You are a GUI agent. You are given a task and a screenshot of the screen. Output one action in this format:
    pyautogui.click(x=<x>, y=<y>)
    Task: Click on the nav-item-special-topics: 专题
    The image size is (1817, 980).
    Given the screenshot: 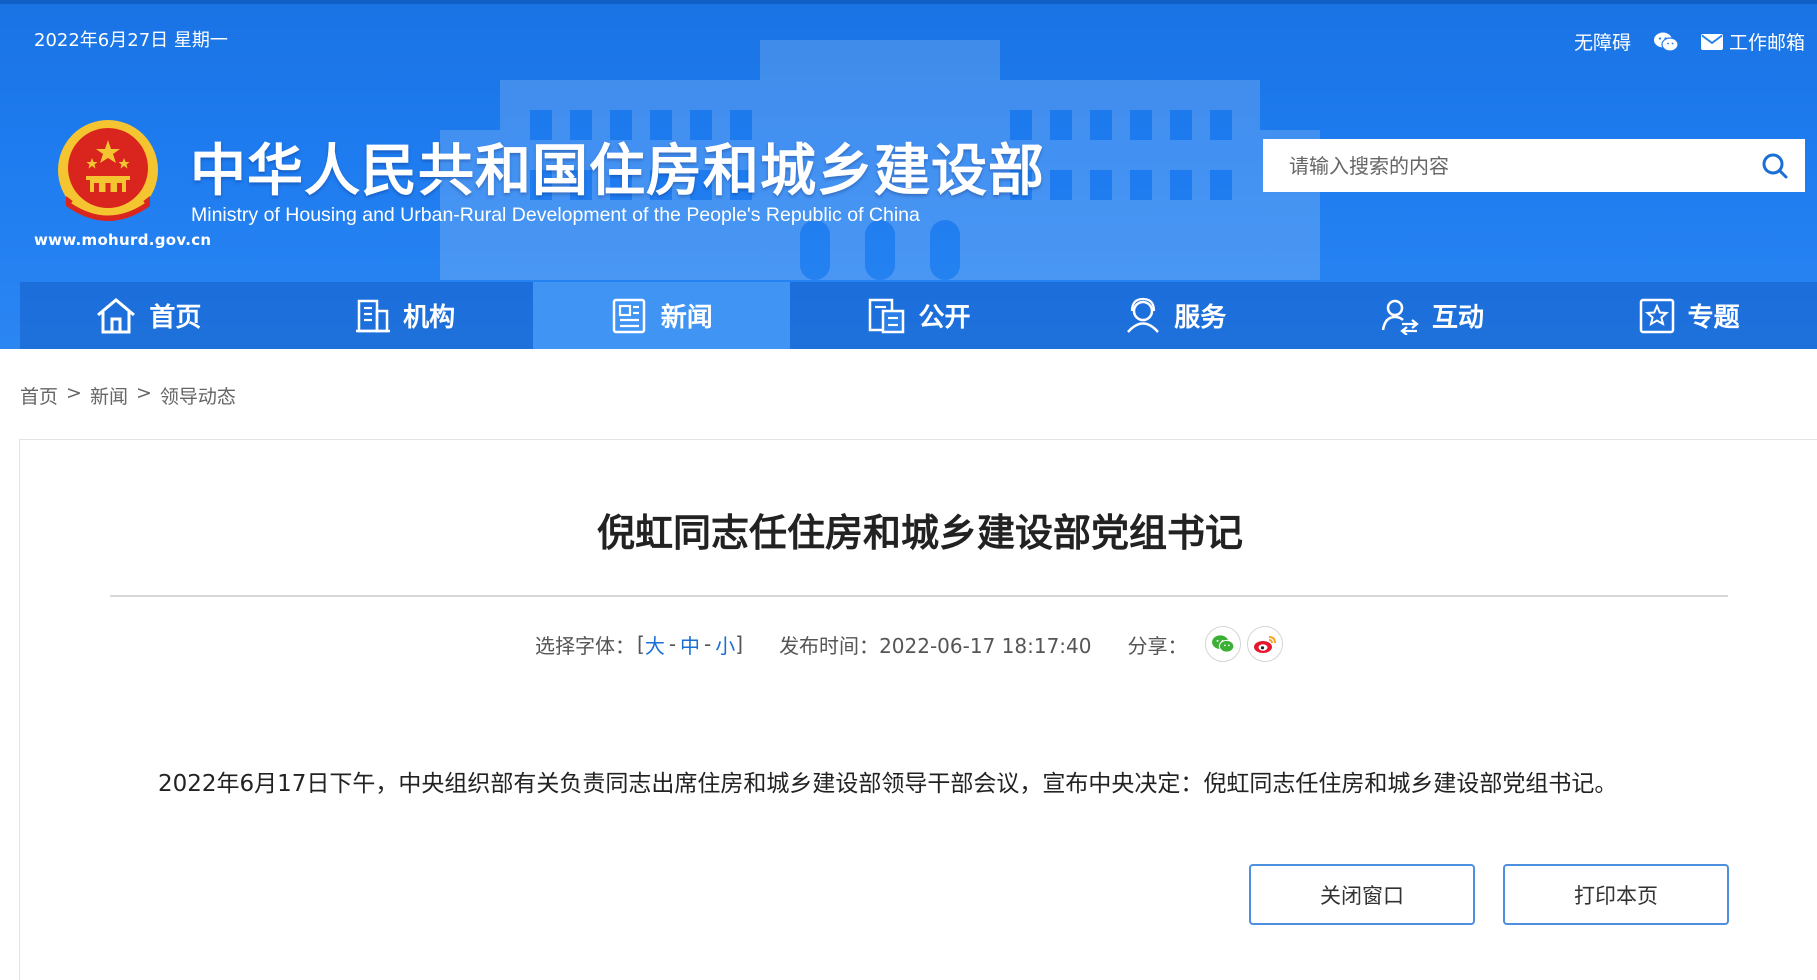 What is the action you would take?
    pyautogui.click(x=1688, y=315)
    